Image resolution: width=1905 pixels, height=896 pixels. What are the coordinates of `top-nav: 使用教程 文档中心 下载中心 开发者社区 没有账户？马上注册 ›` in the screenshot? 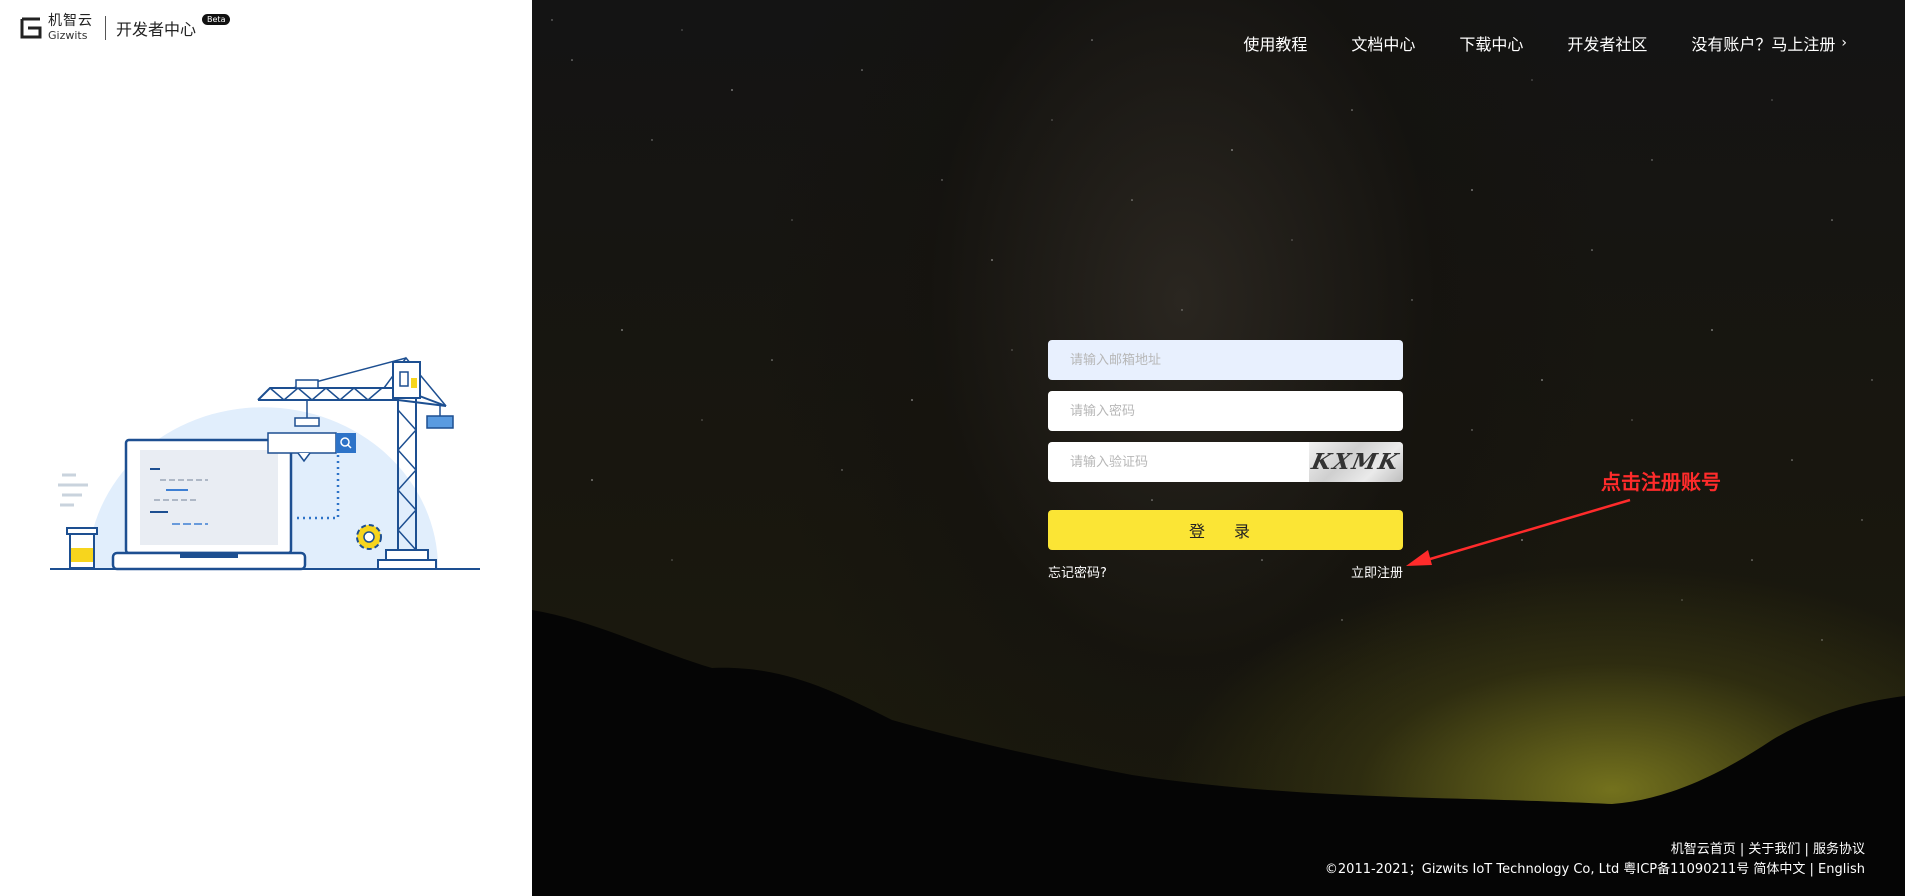 It's located at (1545, 43).